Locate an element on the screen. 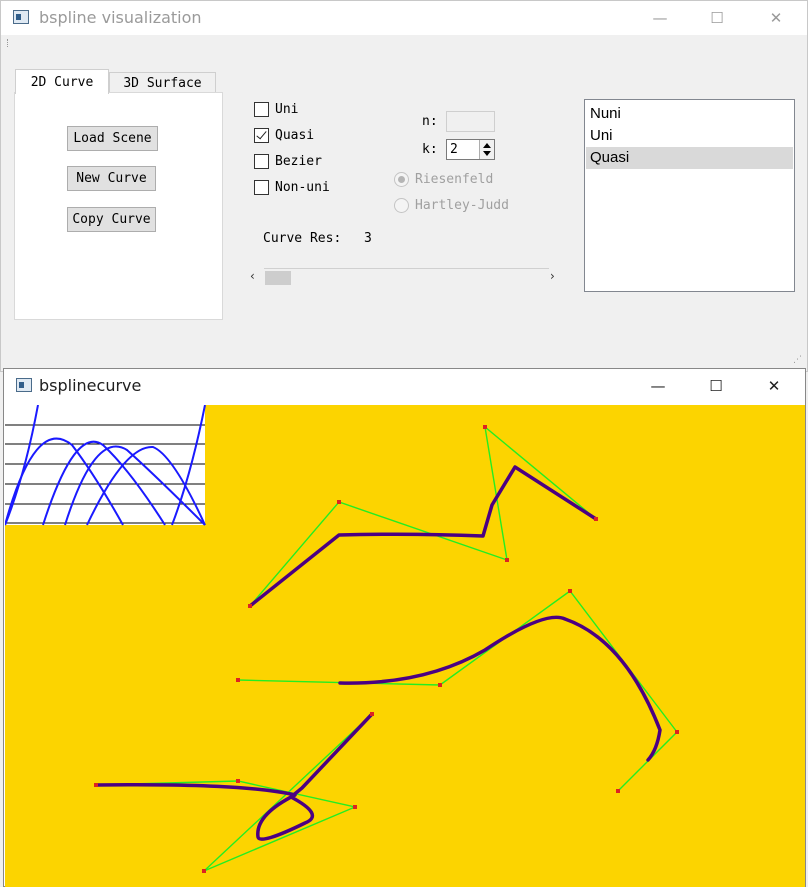 Image resolution: width=808 pixels, height=887 pixels. radio-hartley-judd-label: Hartley-Judd is located at coordinates (462, 205).